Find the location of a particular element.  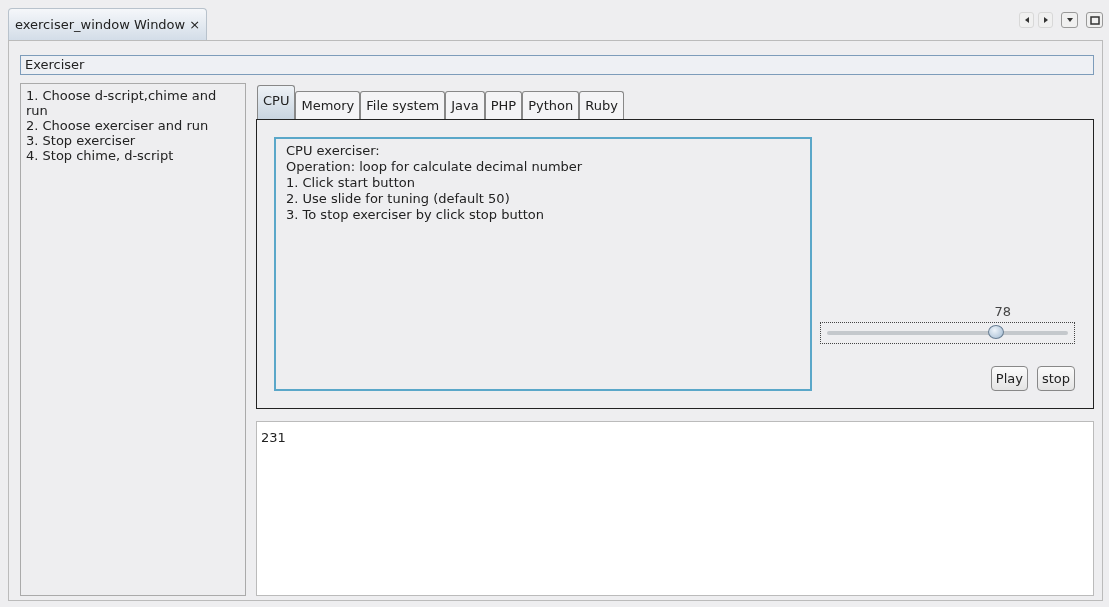

instruction-text: 2. Choose exerciser and run is located at coordinates (118, 125).